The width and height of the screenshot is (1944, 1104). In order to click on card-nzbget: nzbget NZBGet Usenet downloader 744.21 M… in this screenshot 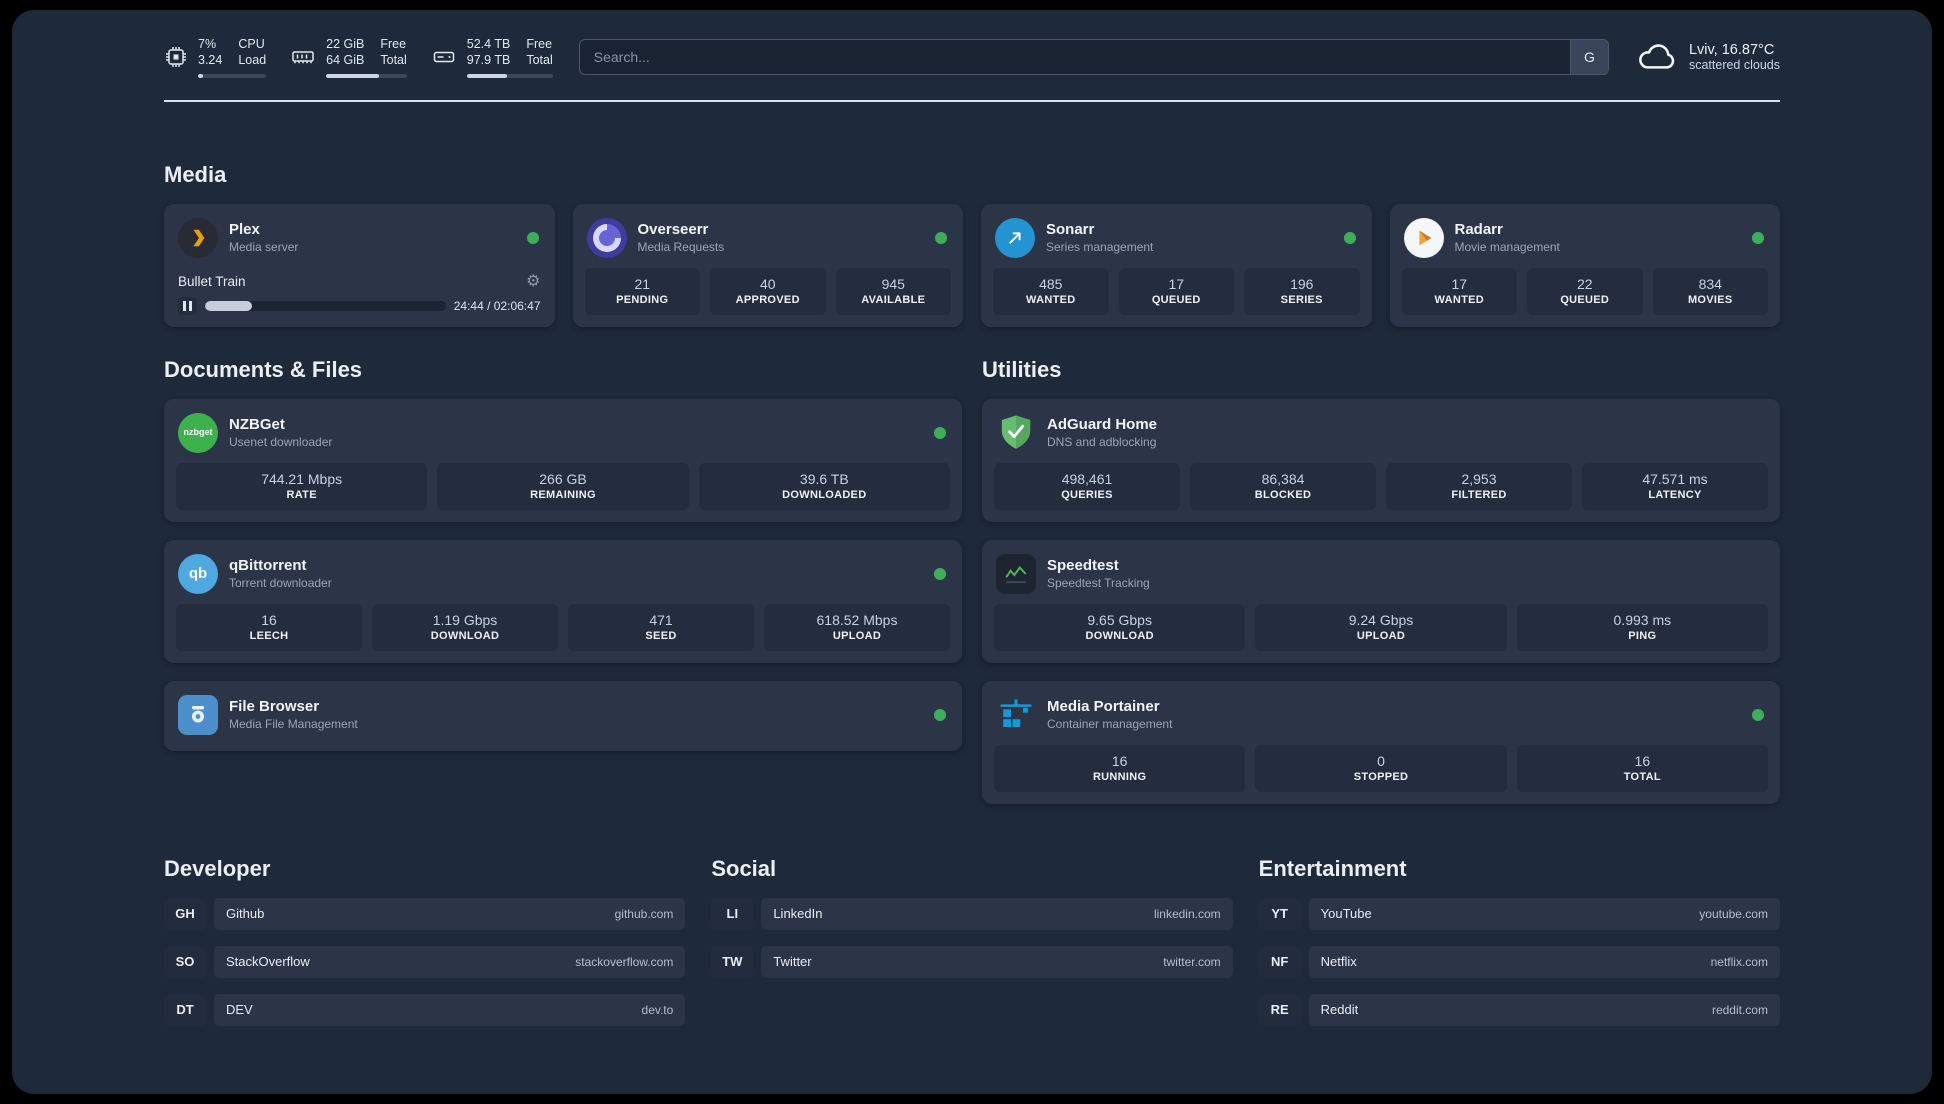, I will do `click(563, 460)`.